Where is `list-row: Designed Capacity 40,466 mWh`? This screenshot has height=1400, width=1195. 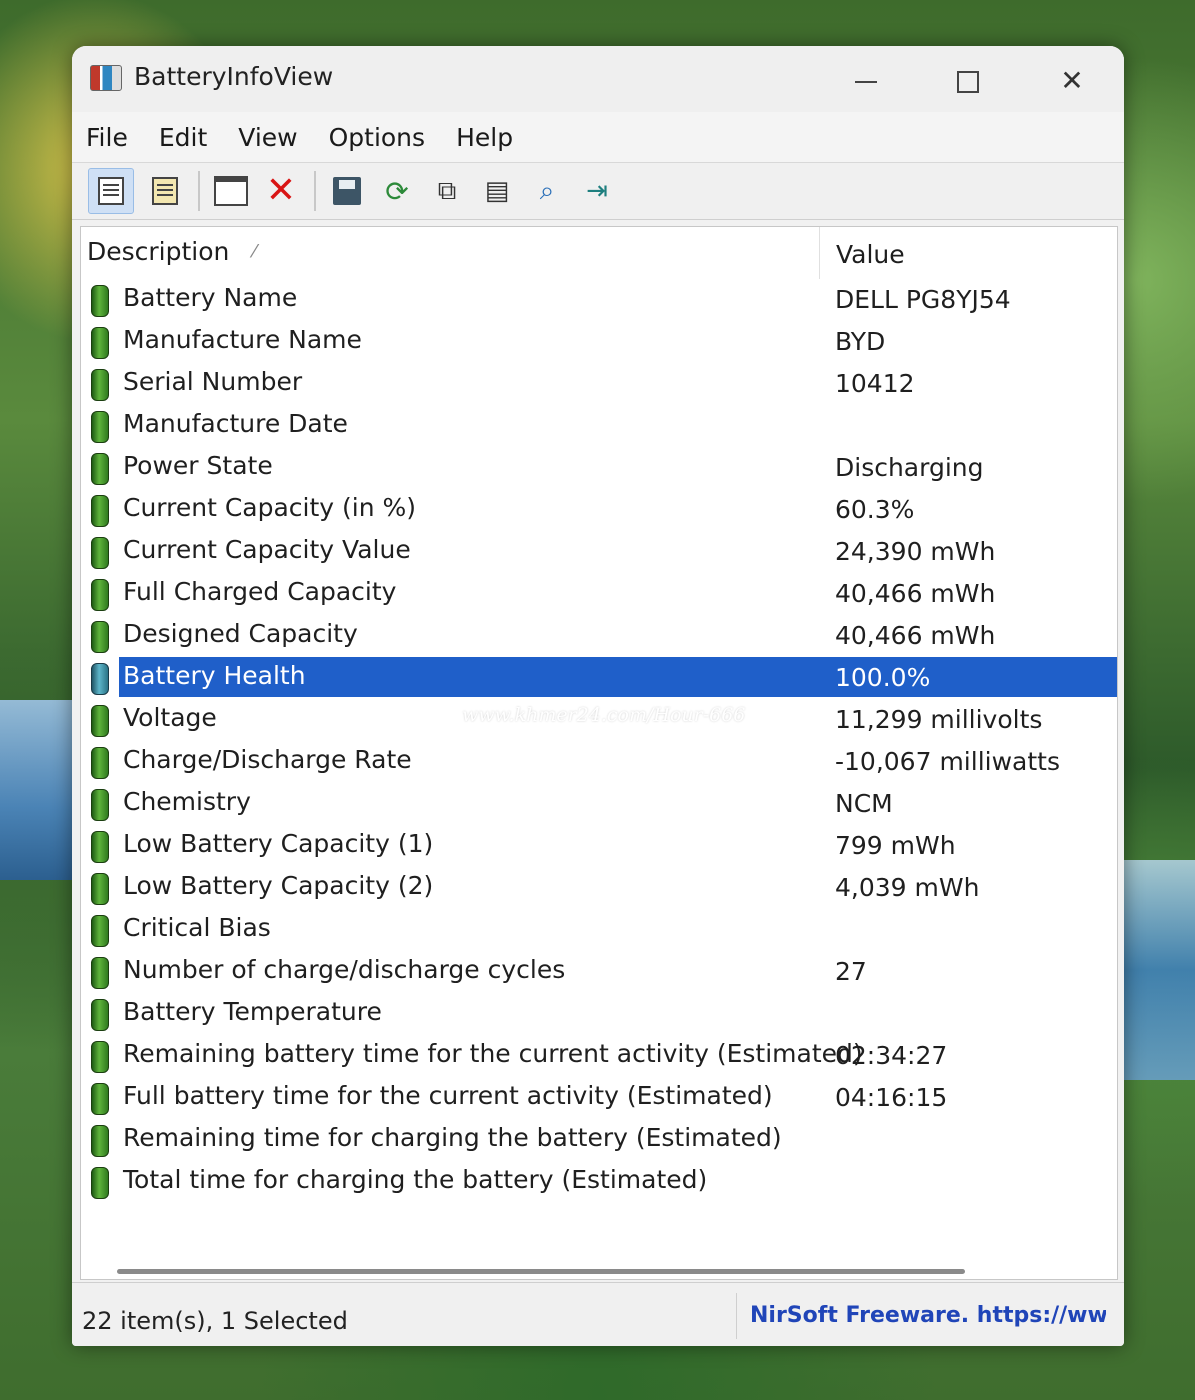
list-row: Designed Capacity 40,466 mWh is located at coordinates (599, 636).